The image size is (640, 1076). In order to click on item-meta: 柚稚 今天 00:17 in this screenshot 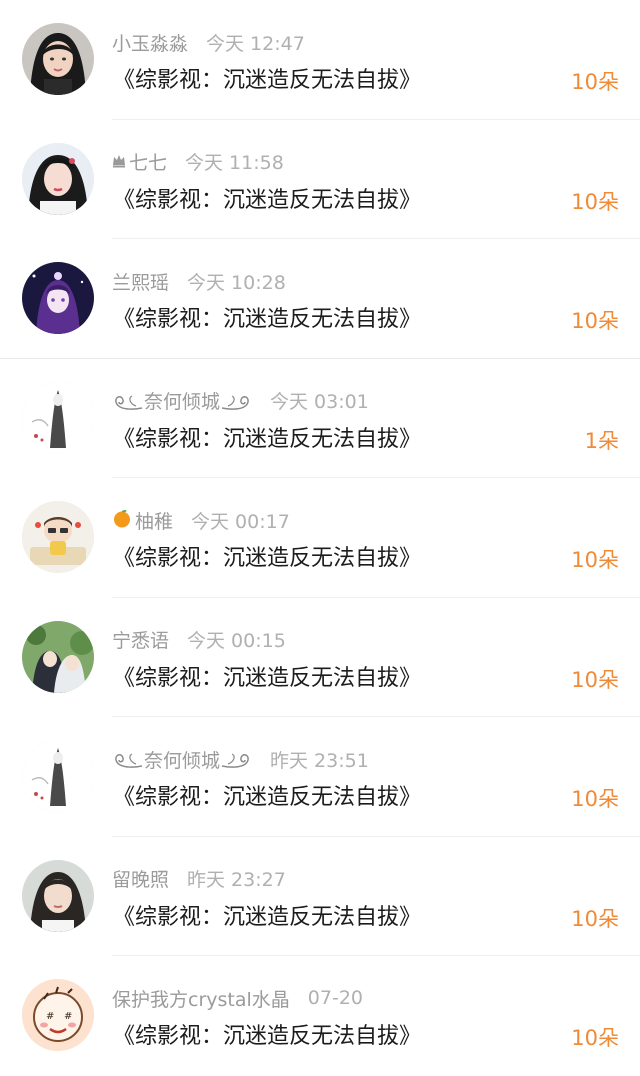, I will do `click(201, 520)`.